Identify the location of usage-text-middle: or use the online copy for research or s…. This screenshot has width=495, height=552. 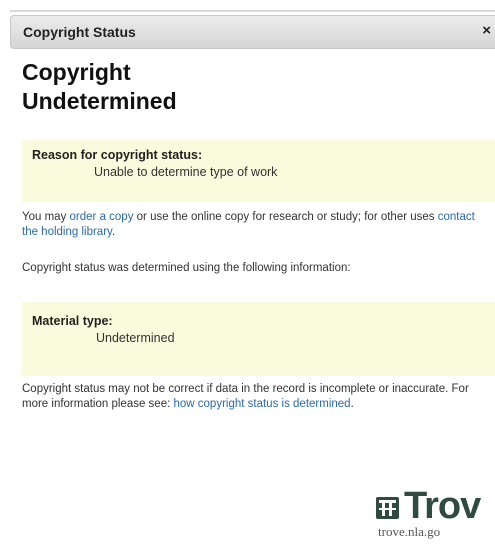
(285, 217).